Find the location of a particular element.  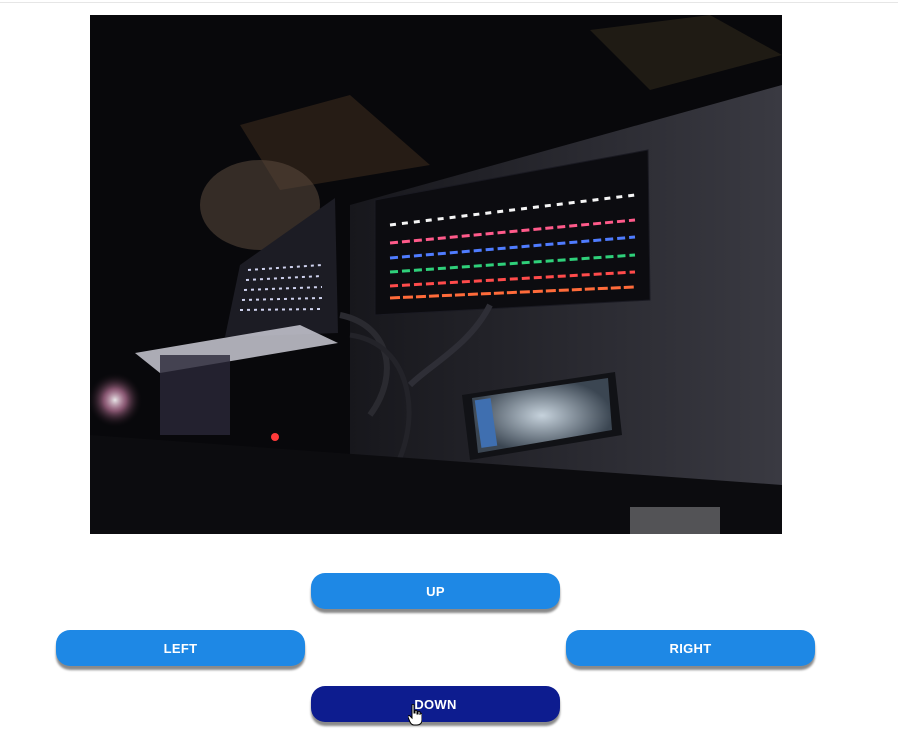

up-button: UP is located at coordinates (435, 591).